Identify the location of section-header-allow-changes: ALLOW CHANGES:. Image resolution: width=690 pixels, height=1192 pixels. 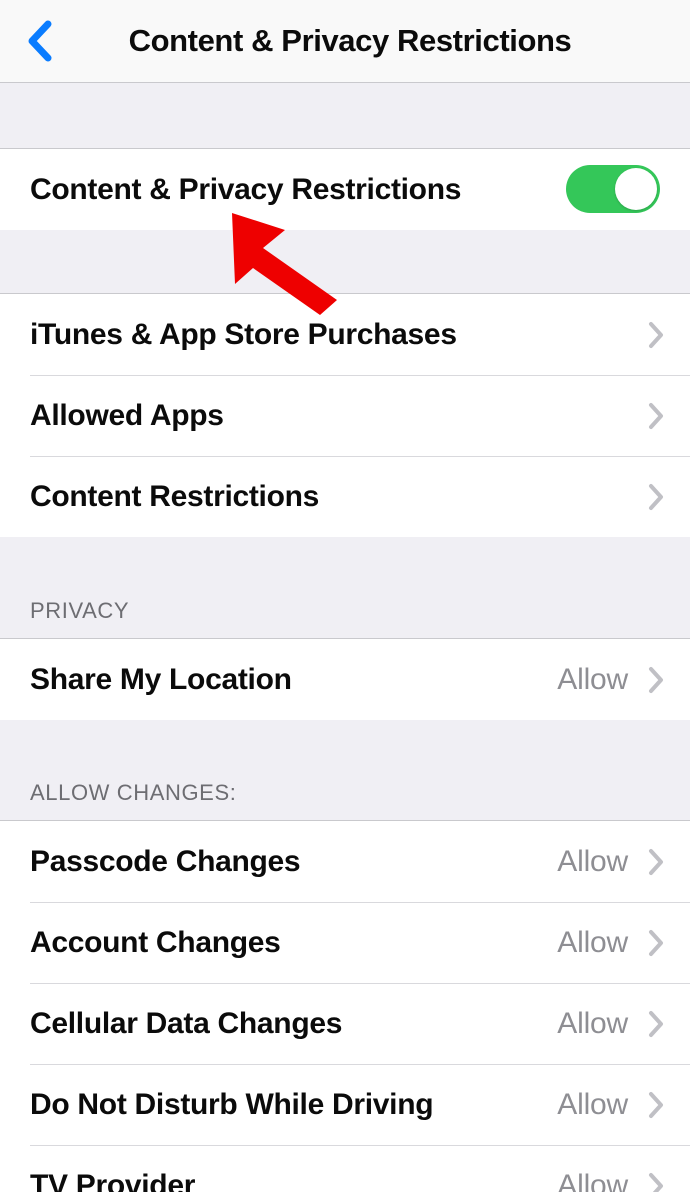
(345, 770).